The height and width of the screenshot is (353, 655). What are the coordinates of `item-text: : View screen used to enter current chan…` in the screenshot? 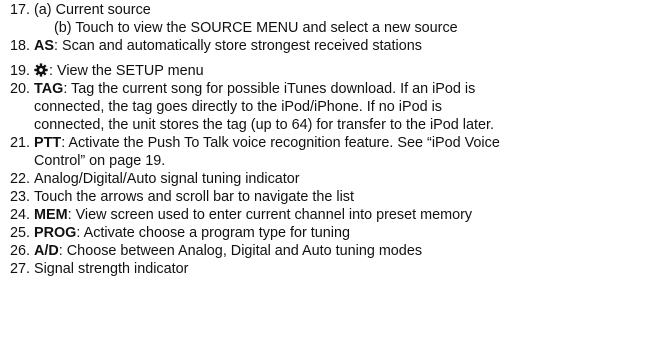 It's located at (270, 215).